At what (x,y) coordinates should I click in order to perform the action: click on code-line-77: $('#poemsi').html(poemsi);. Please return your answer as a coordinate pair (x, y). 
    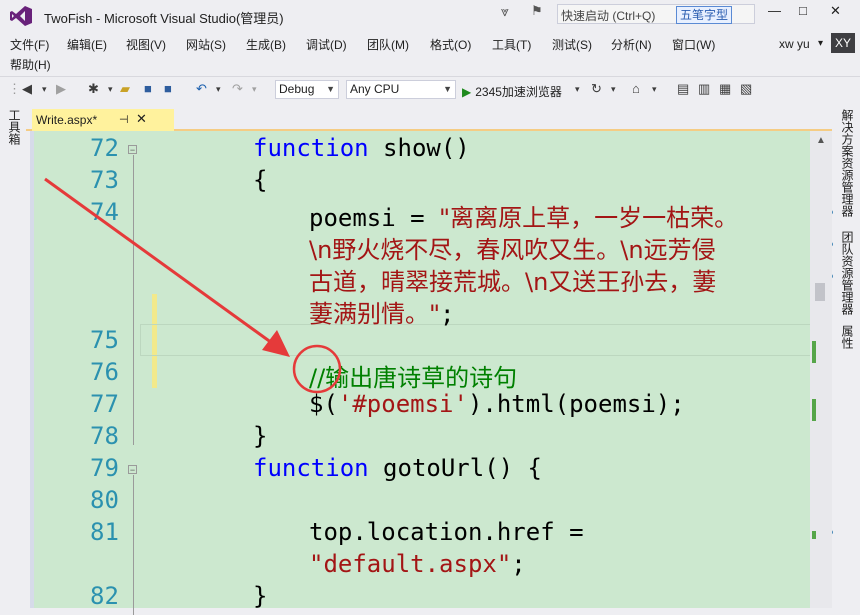
    Looking at the image, I should click on (497, 404).